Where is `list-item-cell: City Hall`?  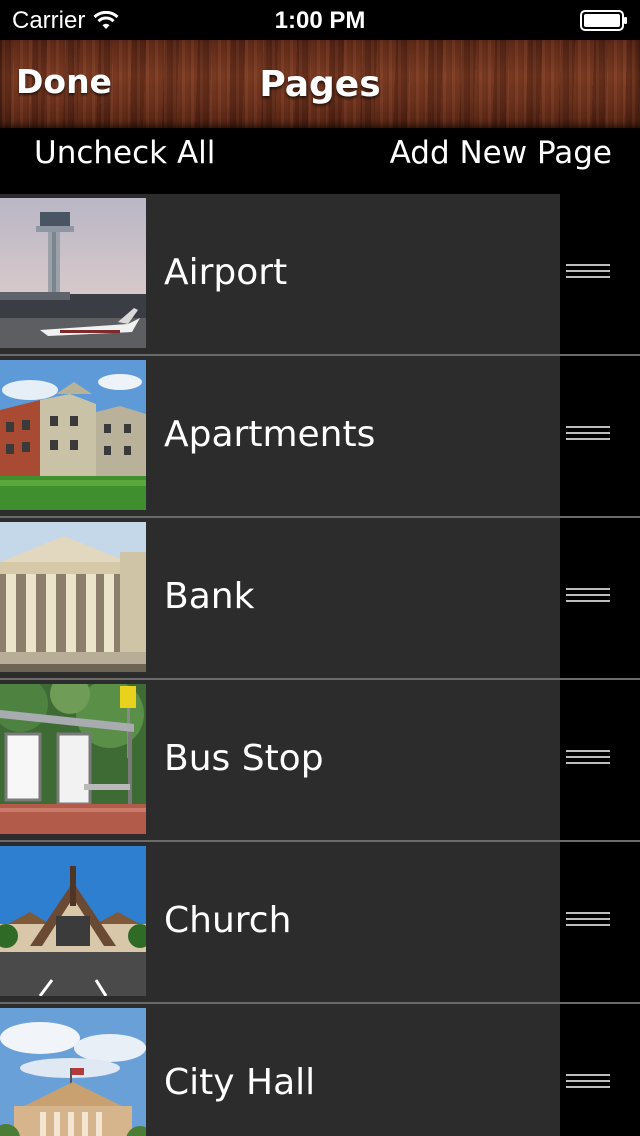
list-item-cell: City Hall is located at coordinates (280, 1070).